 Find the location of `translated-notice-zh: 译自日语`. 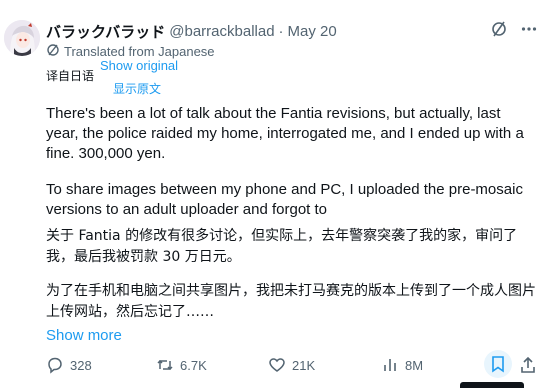

translated-notice-zh: 译自日语 is located at coordinates (70, 76).